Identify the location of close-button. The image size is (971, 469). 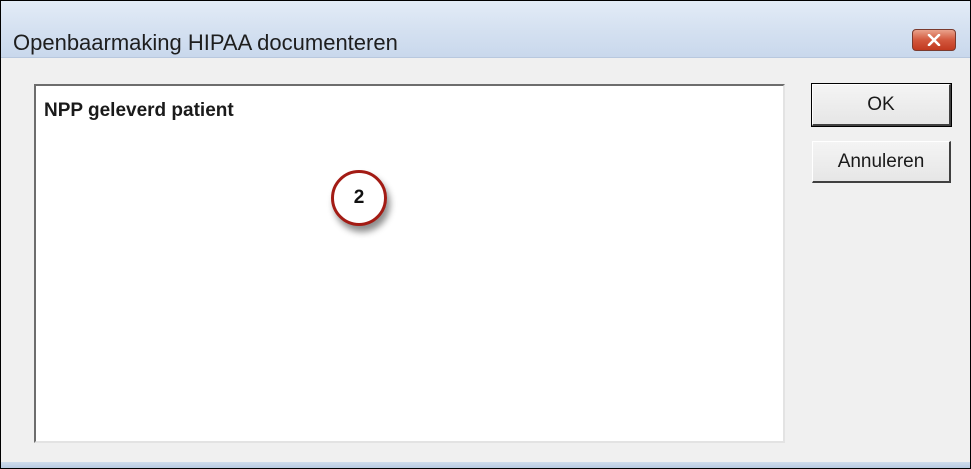
(934, 40).